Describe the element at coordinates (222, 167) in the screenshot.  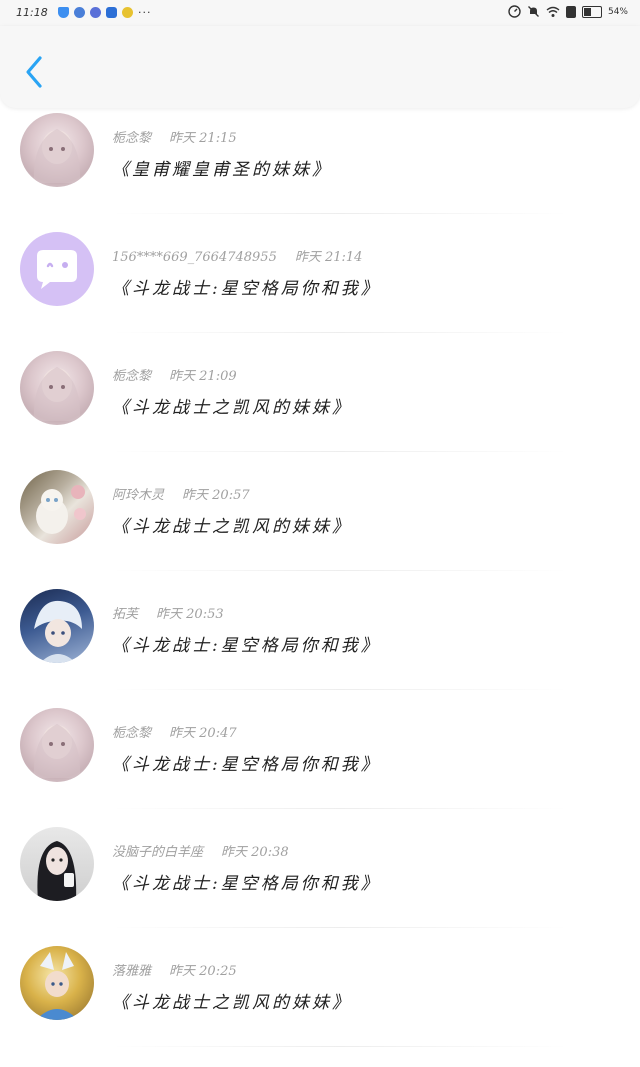
I see `comment-text: 《皇甫耀皇甫圣的妹妹》` at that location.